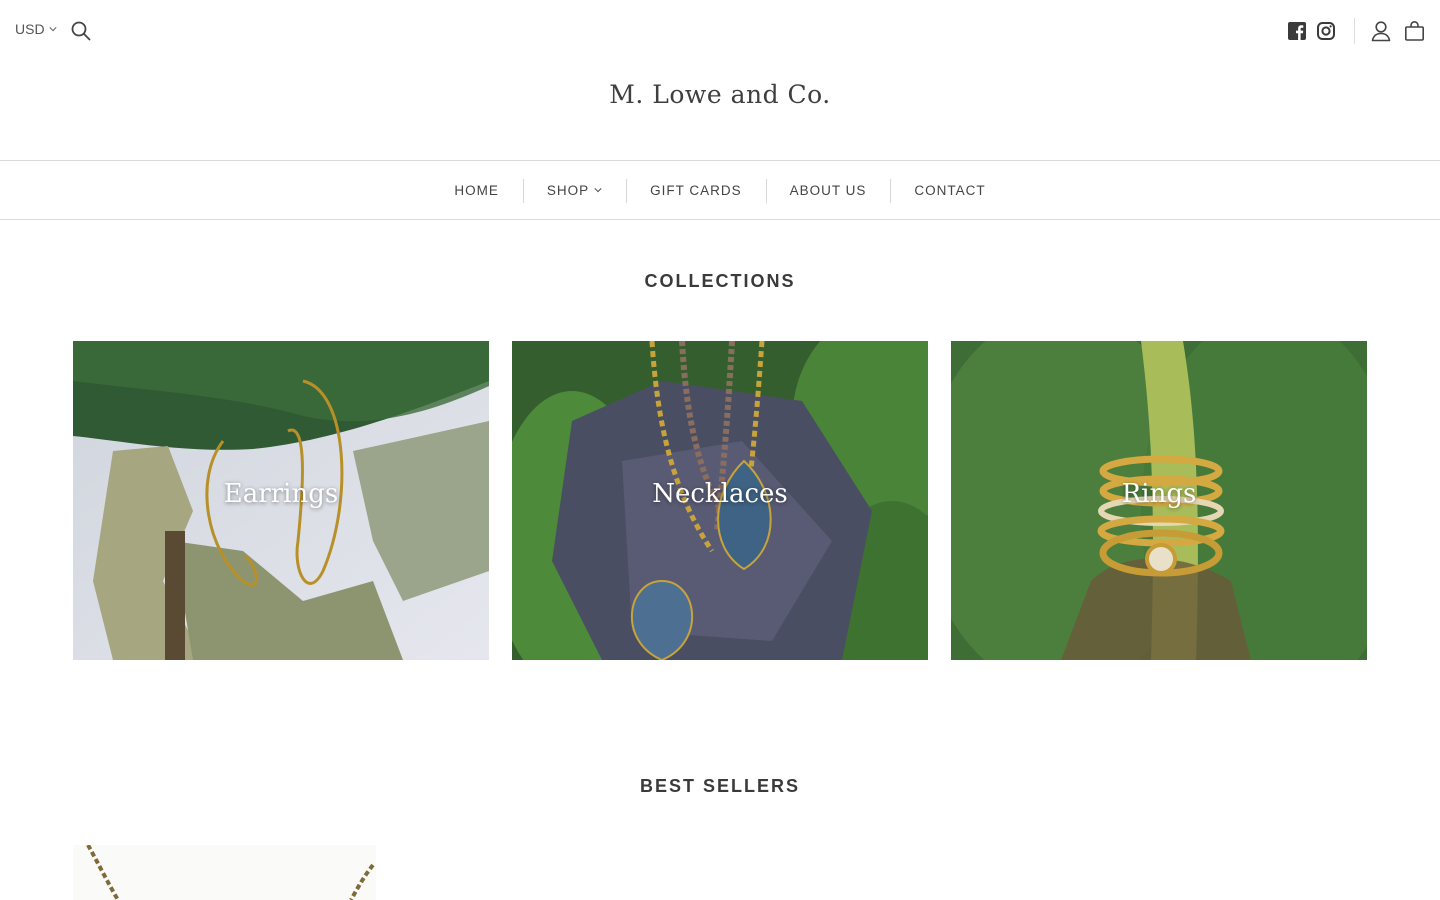 This screenshot has width=1440, height=900. I want to click on best-sellers-title: BEST SELLERS, so click(720, 786).